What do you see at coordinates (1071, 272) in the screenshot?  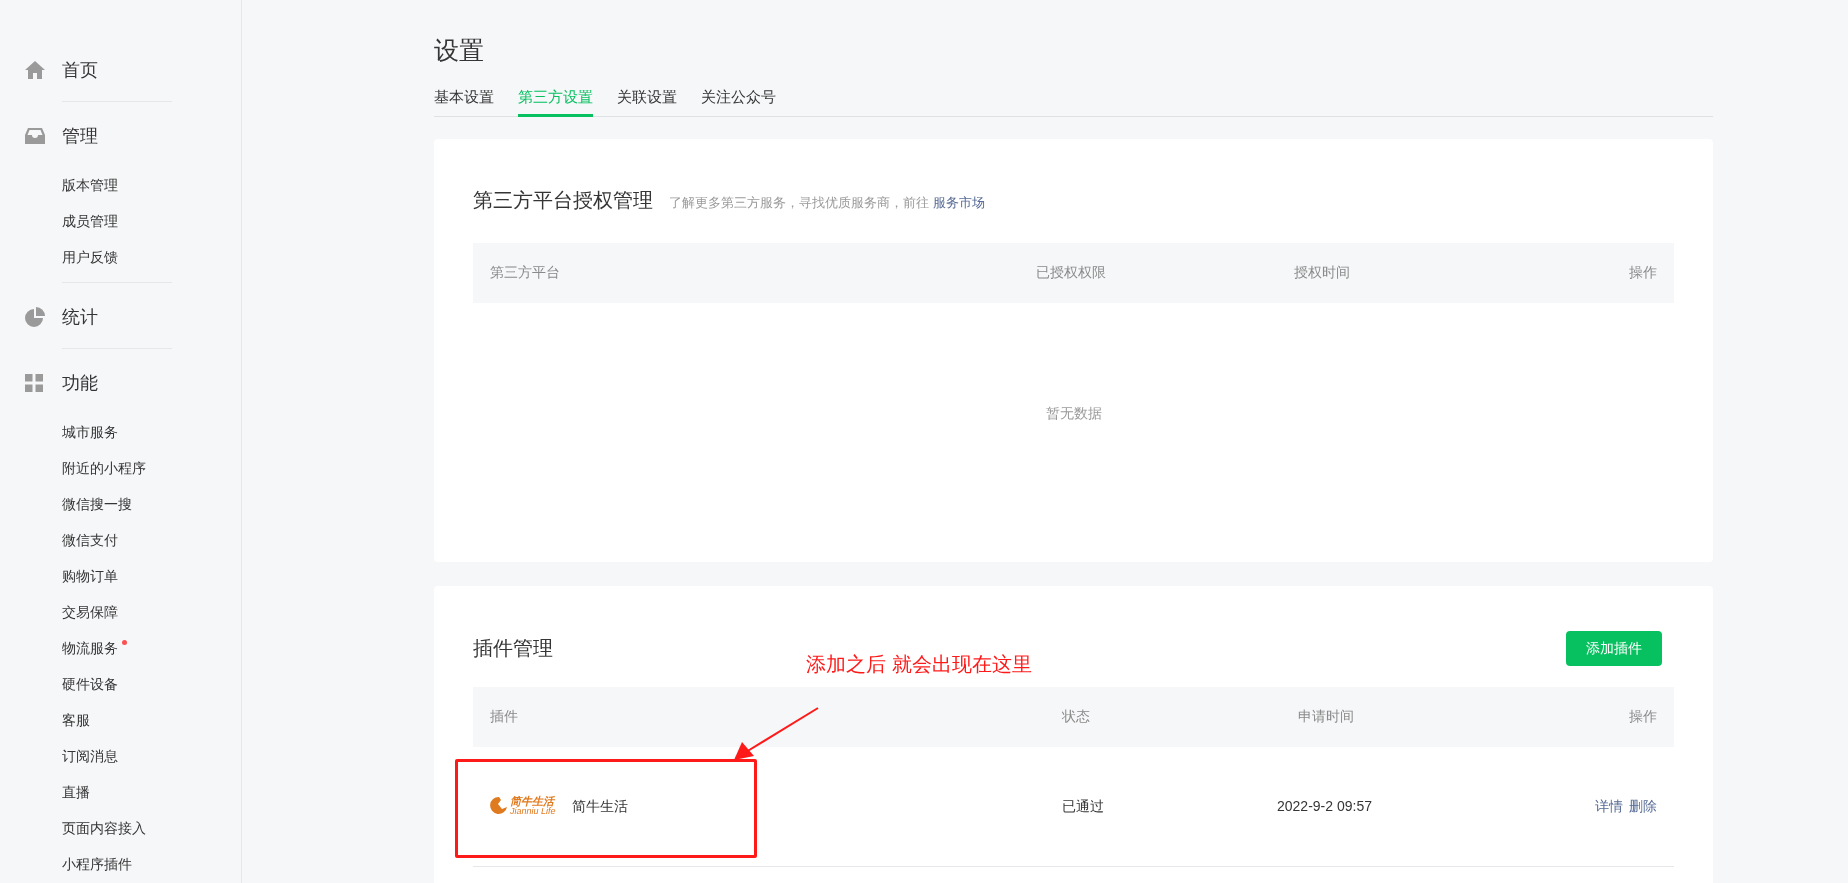 I see `column-header: 已授权权限` at bounding box center [1071, 272].